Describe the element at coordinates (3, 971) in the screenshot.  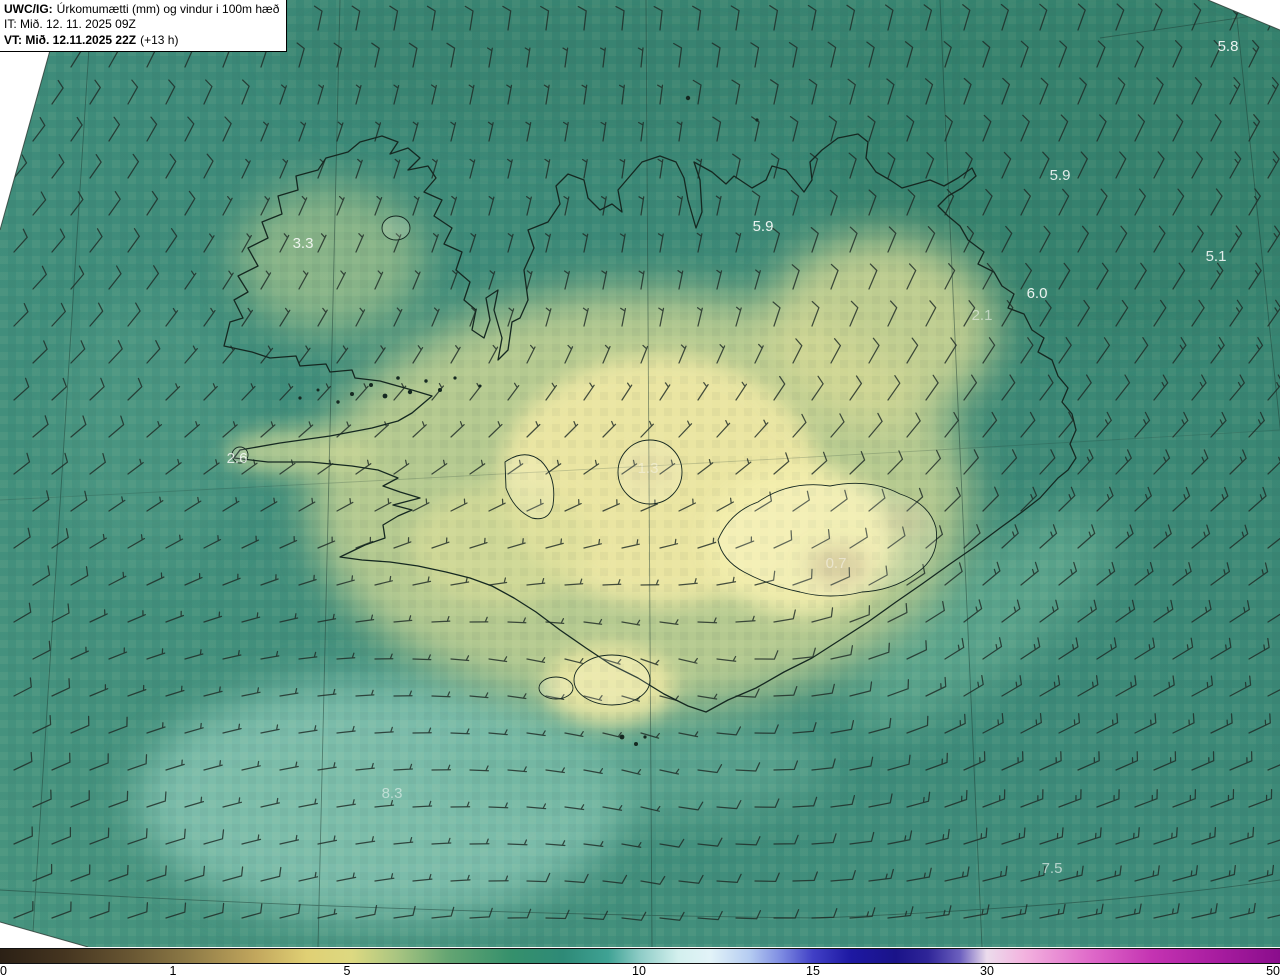
I see `colorbar-tick-0: 0` at that location.